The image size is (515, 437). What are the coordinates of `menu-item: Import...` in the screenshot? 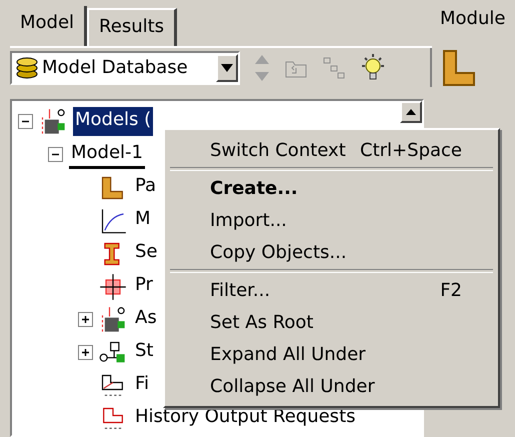 It's located at (331, 220).